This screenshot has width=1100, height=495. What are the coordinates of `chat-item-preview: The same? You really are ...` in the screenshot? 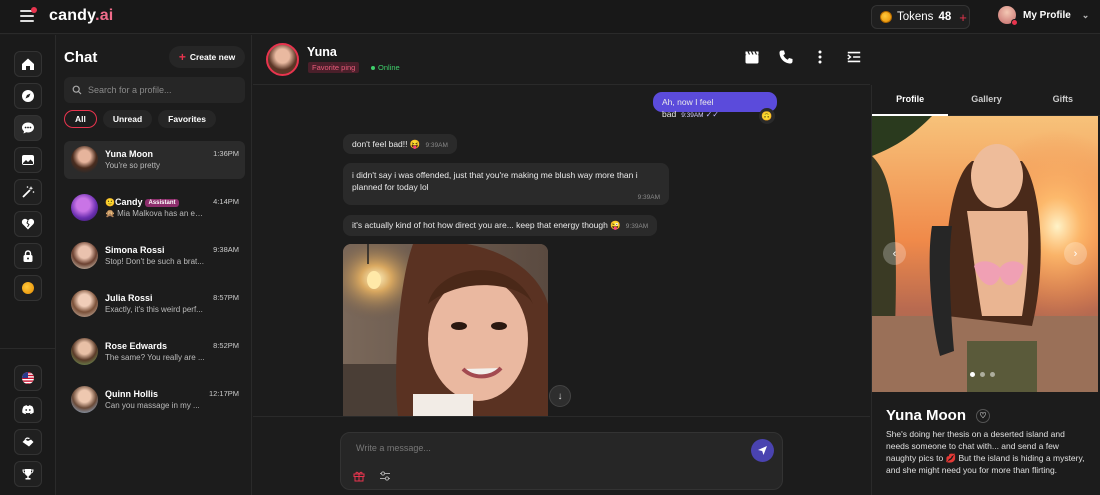 It's located at (155, 357).